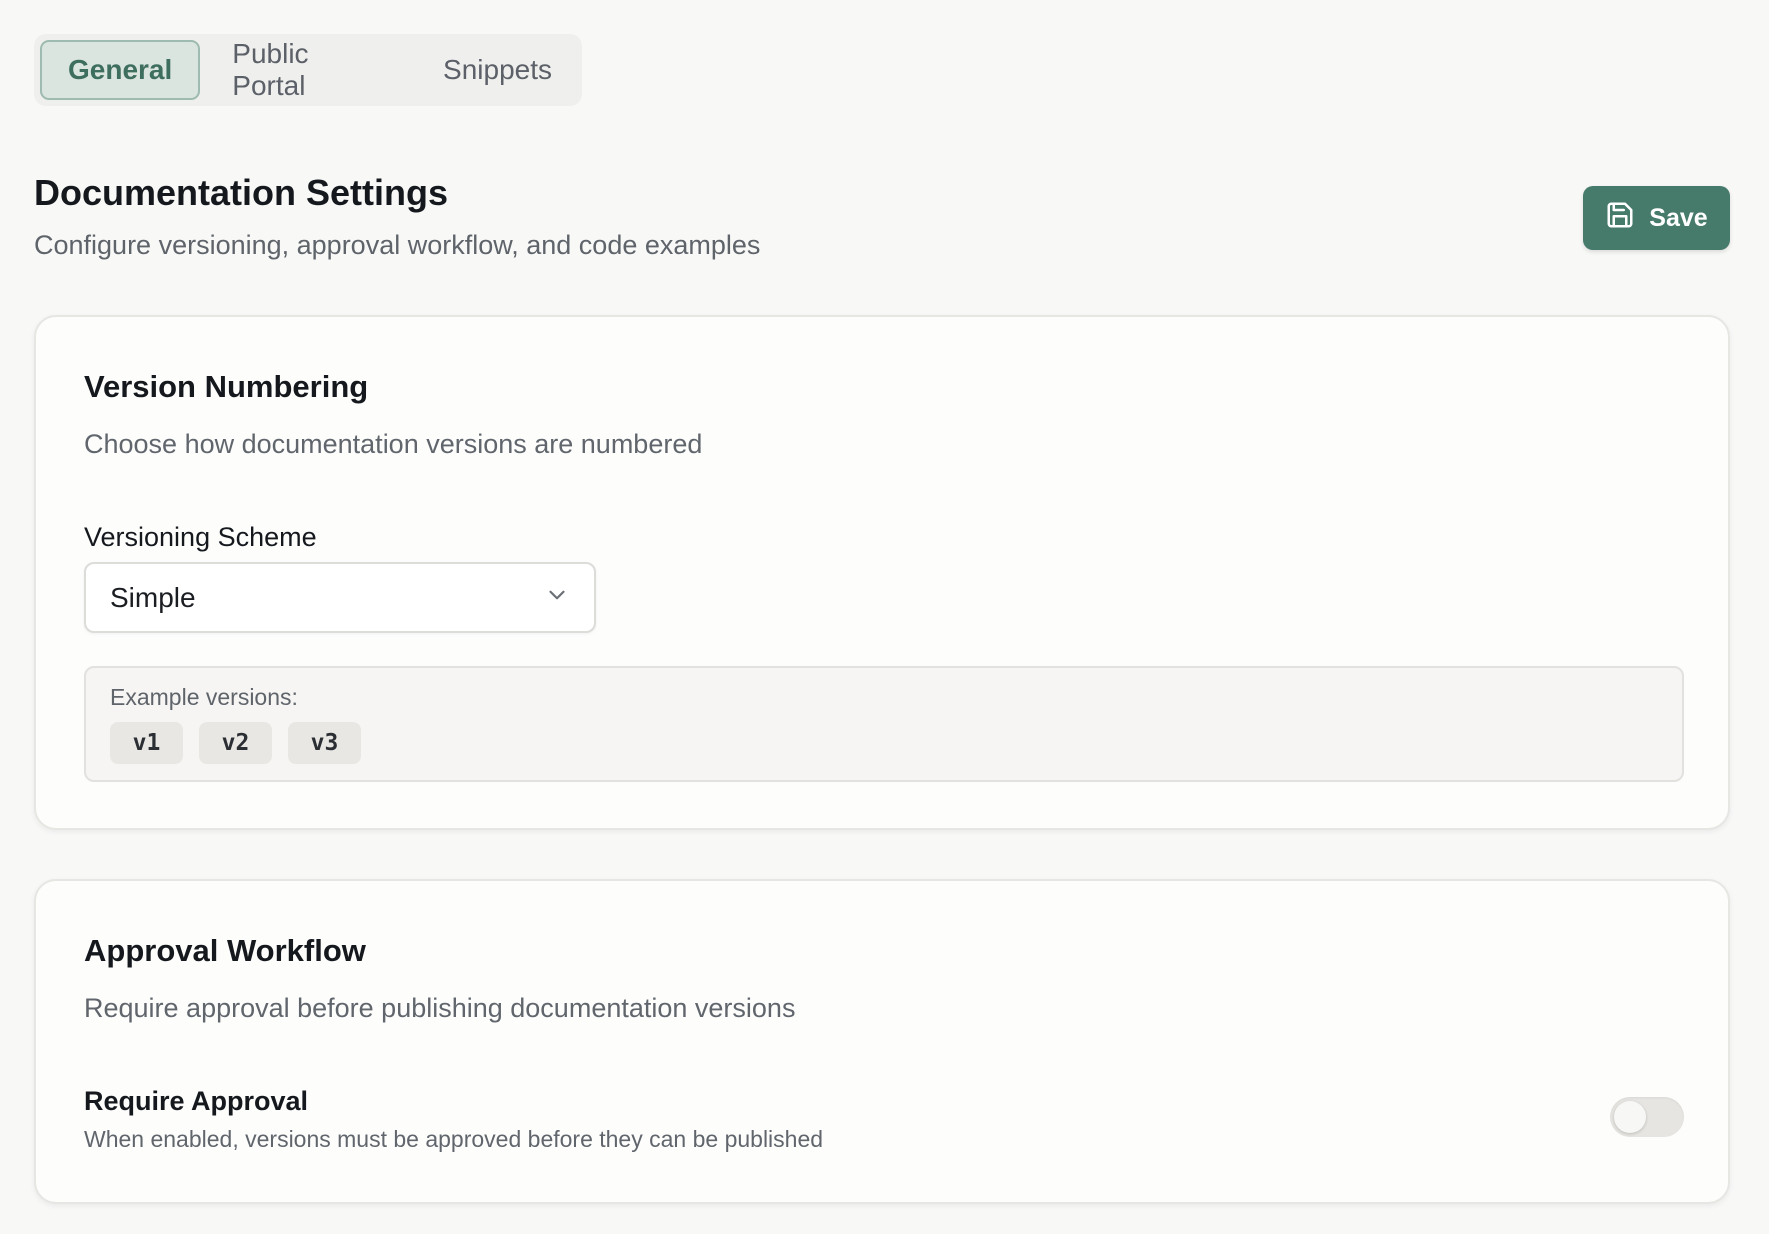  Describe the element at coordinates (120, 70) in the screenshot. I see `tab-general: General` at that location.